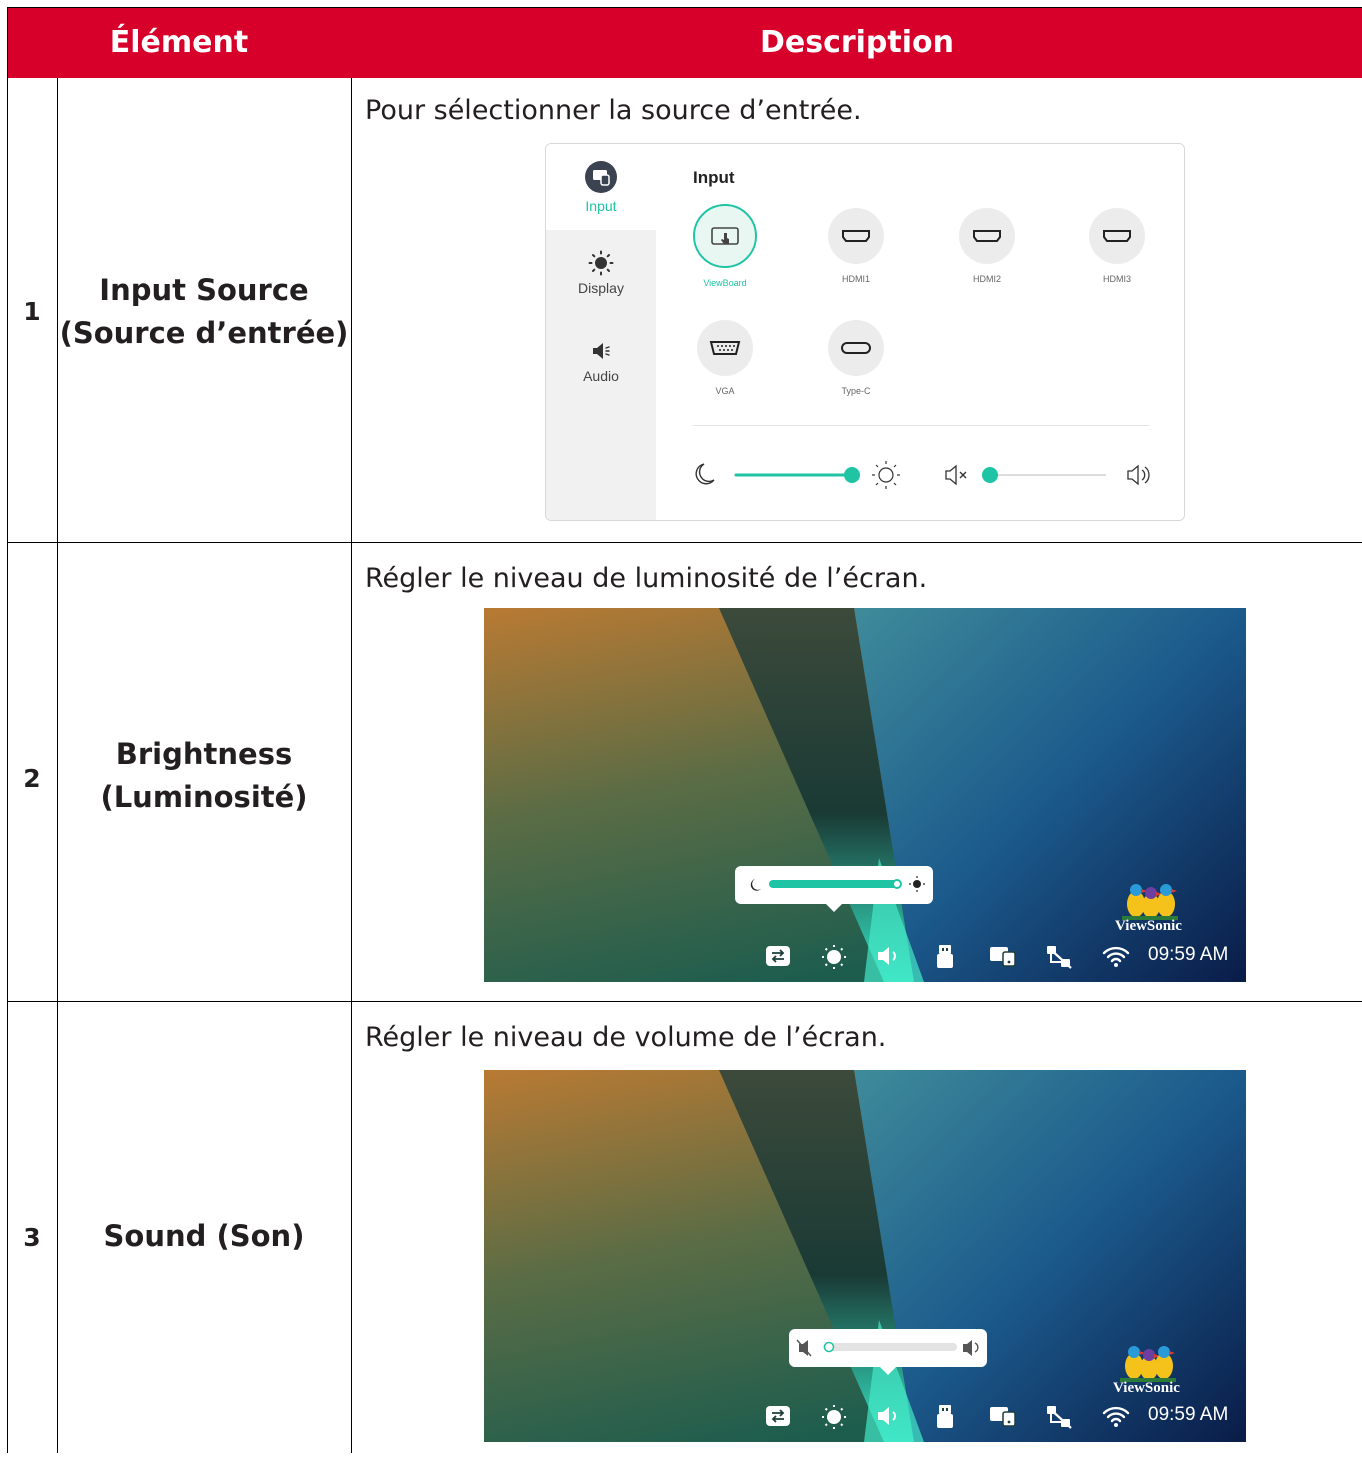 The width and height of the screenshot is (1362, 1461). What do you see at coordinates (917, 884) in the screenshot?
I see `sun-icon` at bounding box center [917, 884].